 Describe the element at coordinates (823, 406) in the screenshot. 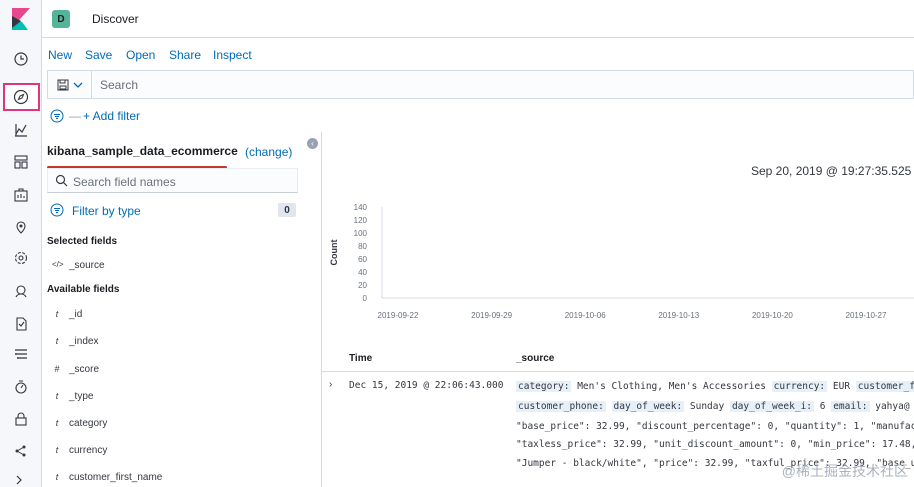

I see `source-value: 6` at that location.